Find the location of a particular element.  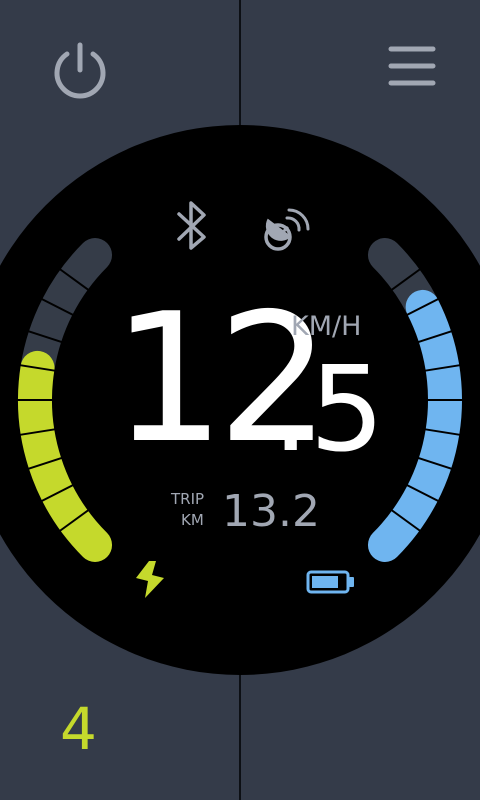

trip-label: TRIP is located at coordinates (188, 499).